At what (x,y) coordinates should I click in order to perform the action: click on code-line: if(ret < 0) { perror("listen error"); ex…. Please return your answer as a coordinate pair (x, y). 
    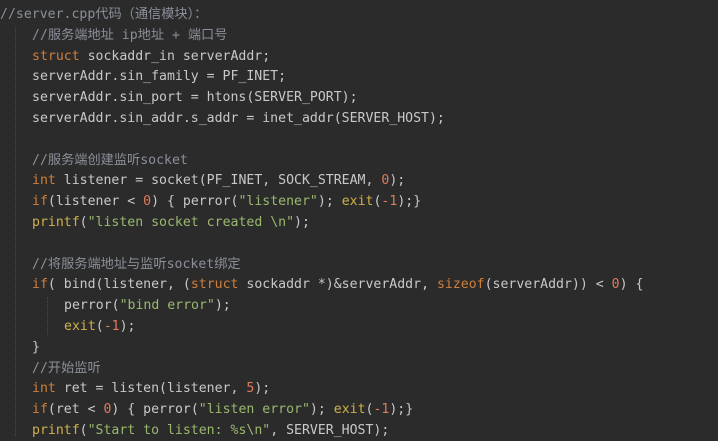
    Looking at the image, I should click on (222, 410).